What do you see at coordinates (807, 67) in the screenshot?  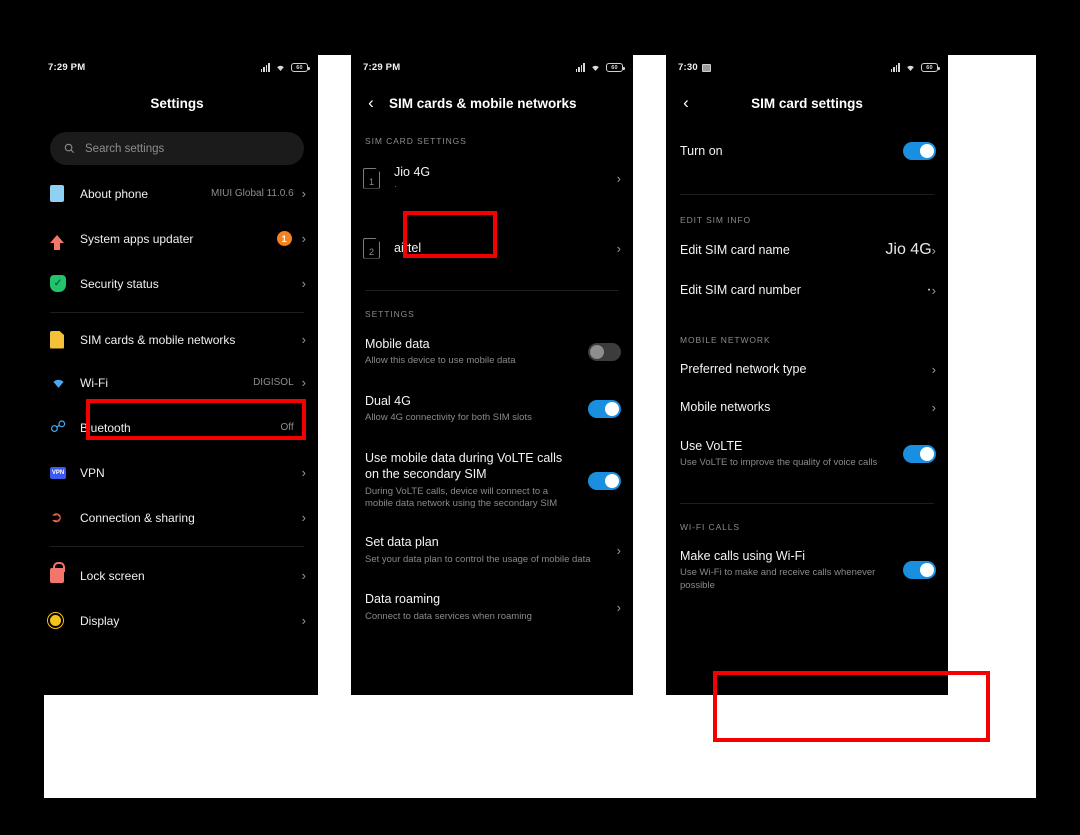 I see `status-bar: 7:30 60` at bounding box center [807, 67].